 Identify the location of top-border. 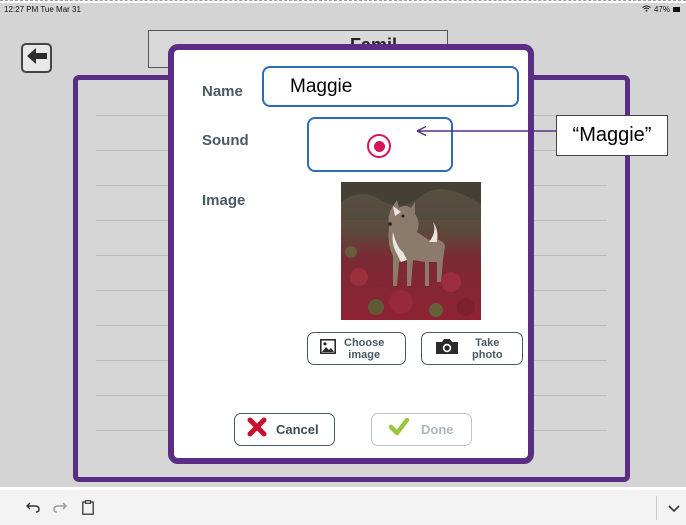
(343, 0).